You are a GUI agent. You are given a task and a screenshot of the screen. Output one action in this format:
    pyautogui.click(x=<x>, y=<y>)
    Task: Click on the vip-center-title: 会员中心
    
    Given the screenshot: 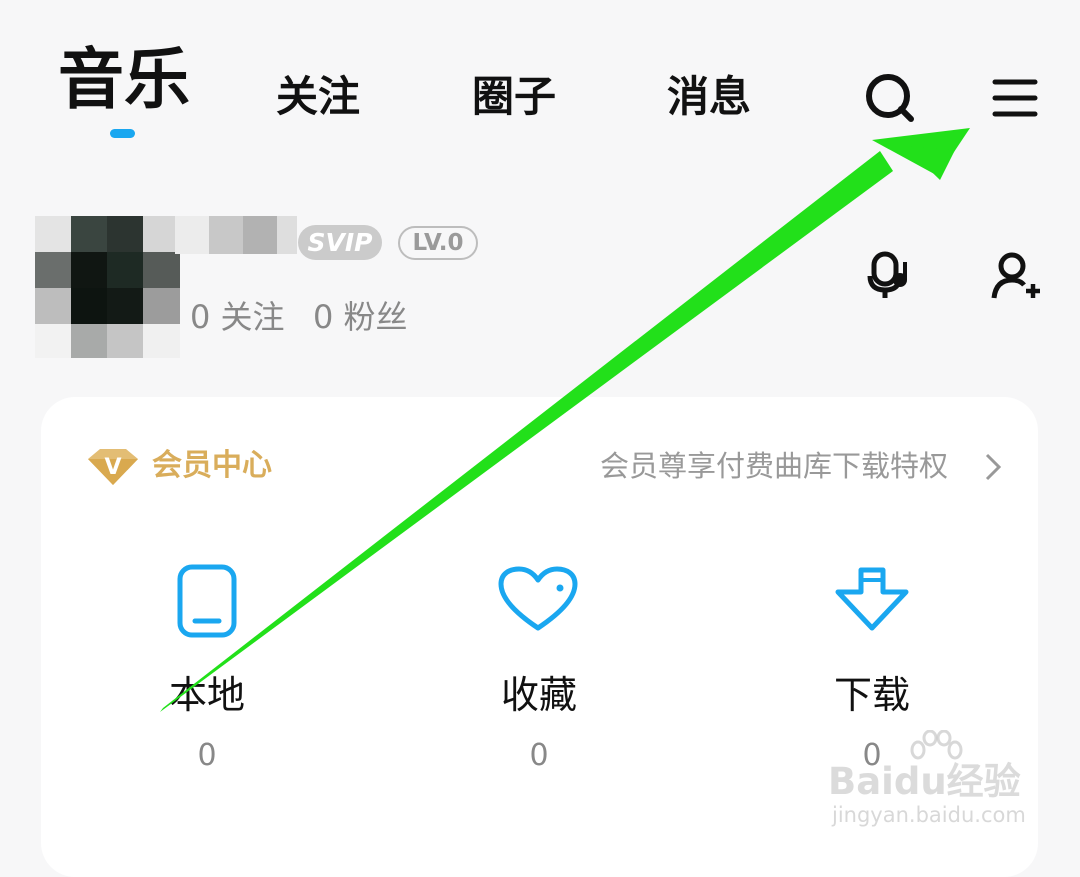 What is the action you would take?
    pyautogui.click(x=212, y=466)
    